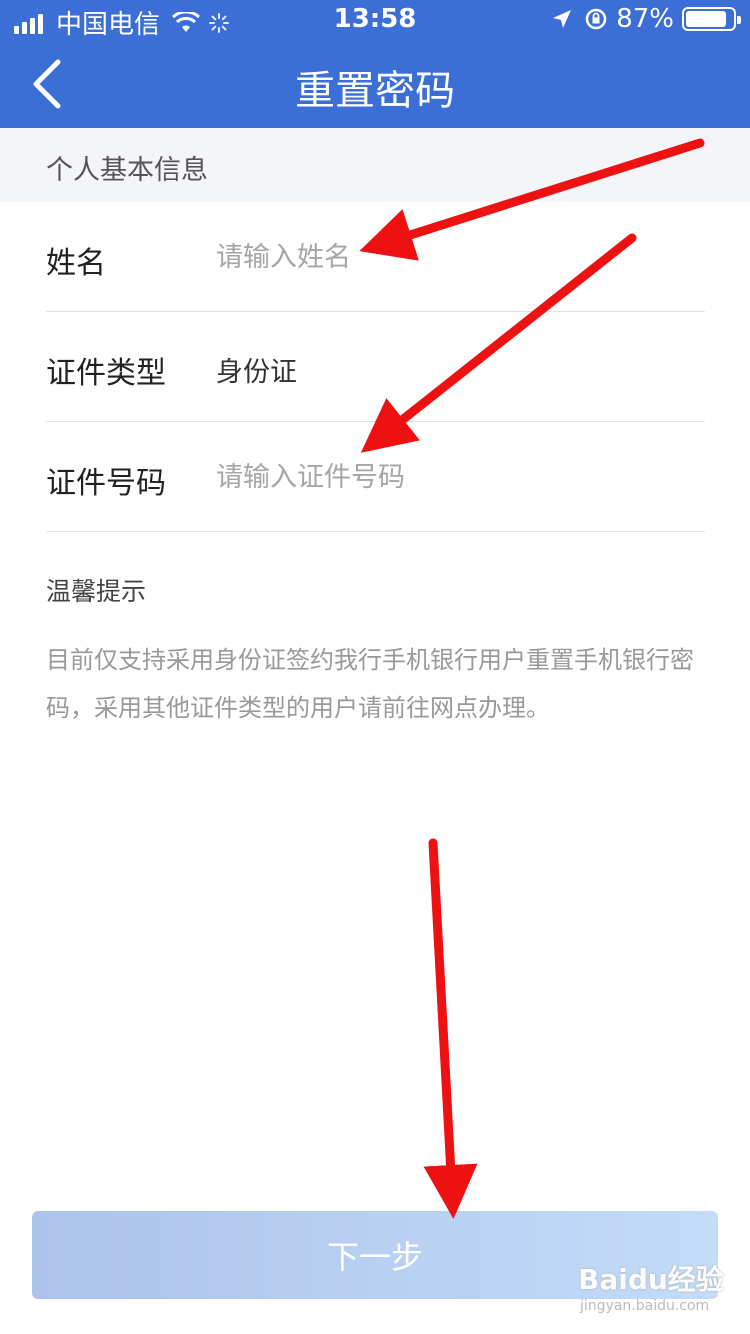  I want to click on battery-percent: 87%, so click(645, 19).